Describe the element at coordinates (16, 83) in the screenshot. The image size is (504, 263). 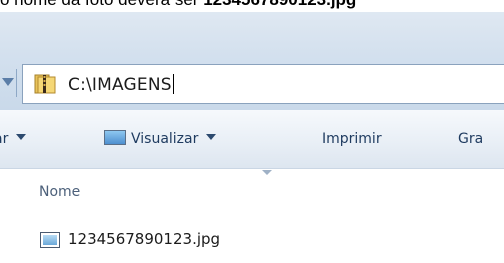
I see `separator` at that location.